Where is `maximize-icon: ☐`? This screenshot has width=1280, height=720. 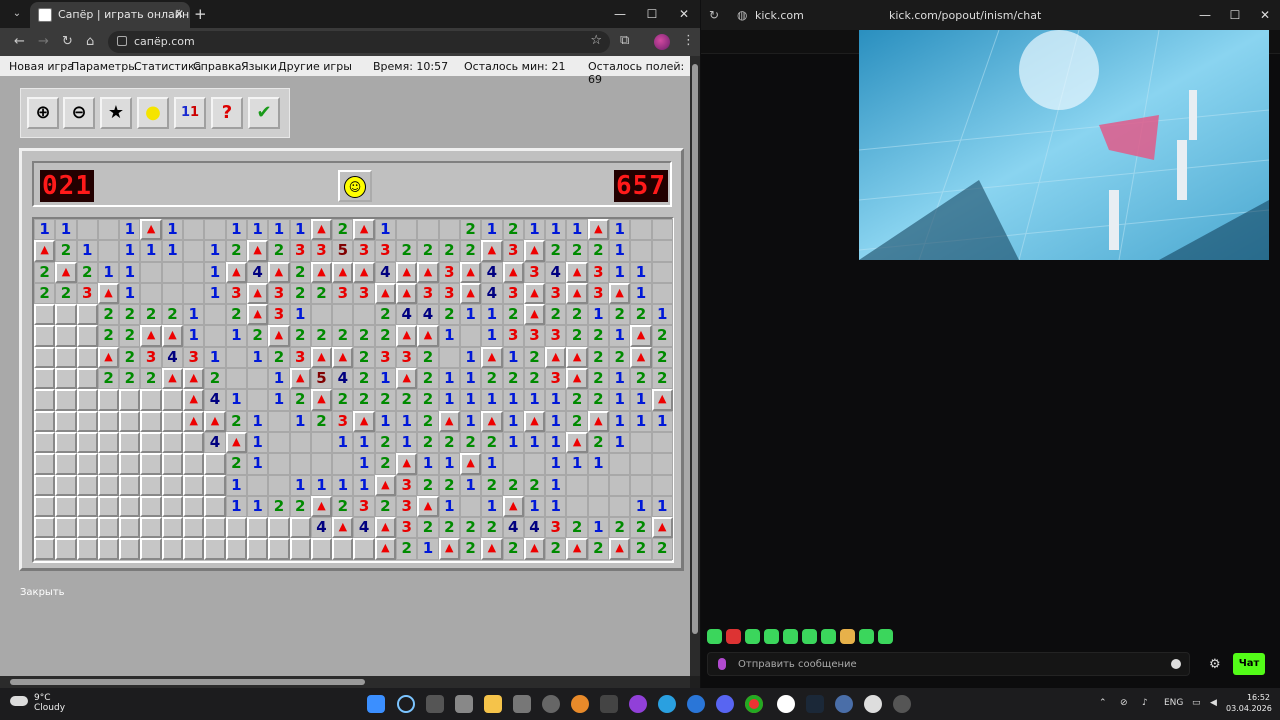
maximize-icon: ☐ is located at coordinates (1235, 15).